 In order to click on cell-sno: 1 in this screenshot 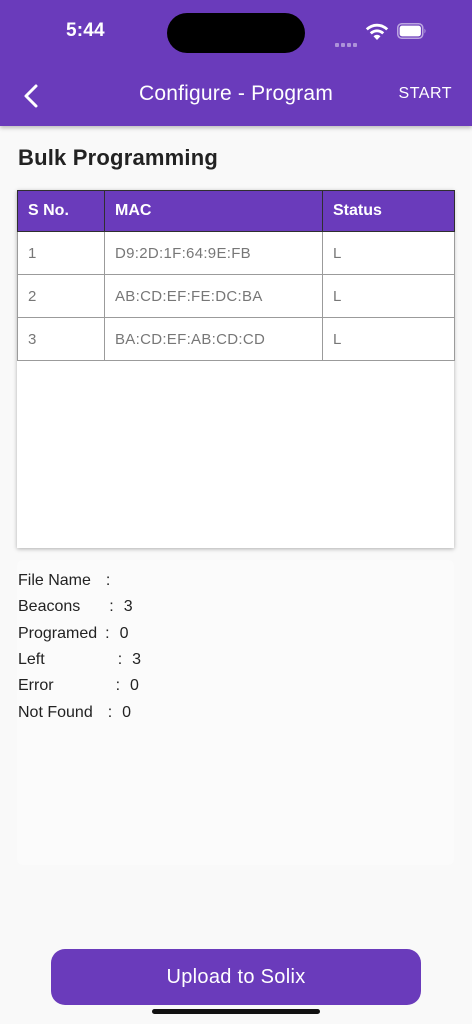, I will do `click(61, 253)`.